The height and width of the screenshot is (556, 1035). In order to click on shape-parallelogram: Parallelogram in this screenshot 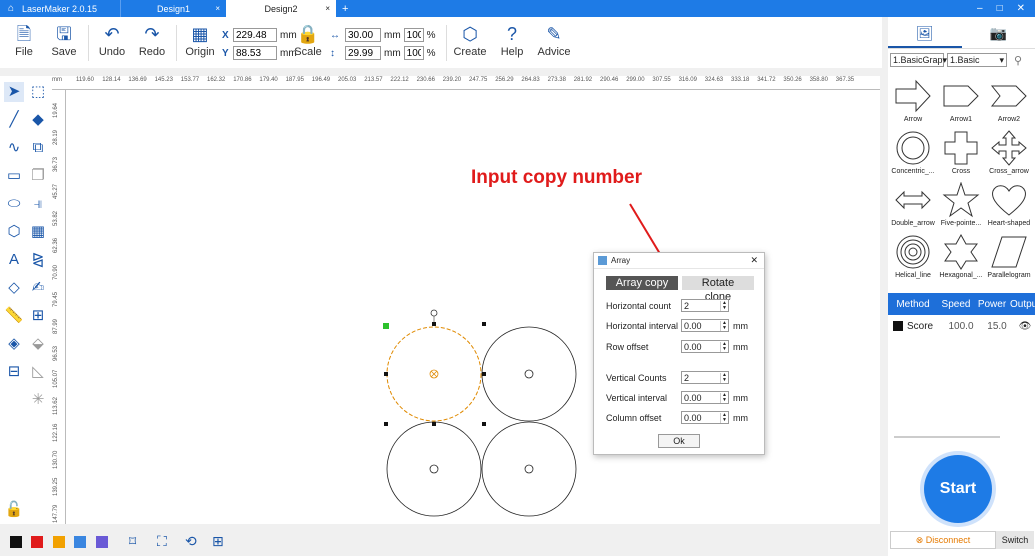, I will do `click(1009, 254)`.